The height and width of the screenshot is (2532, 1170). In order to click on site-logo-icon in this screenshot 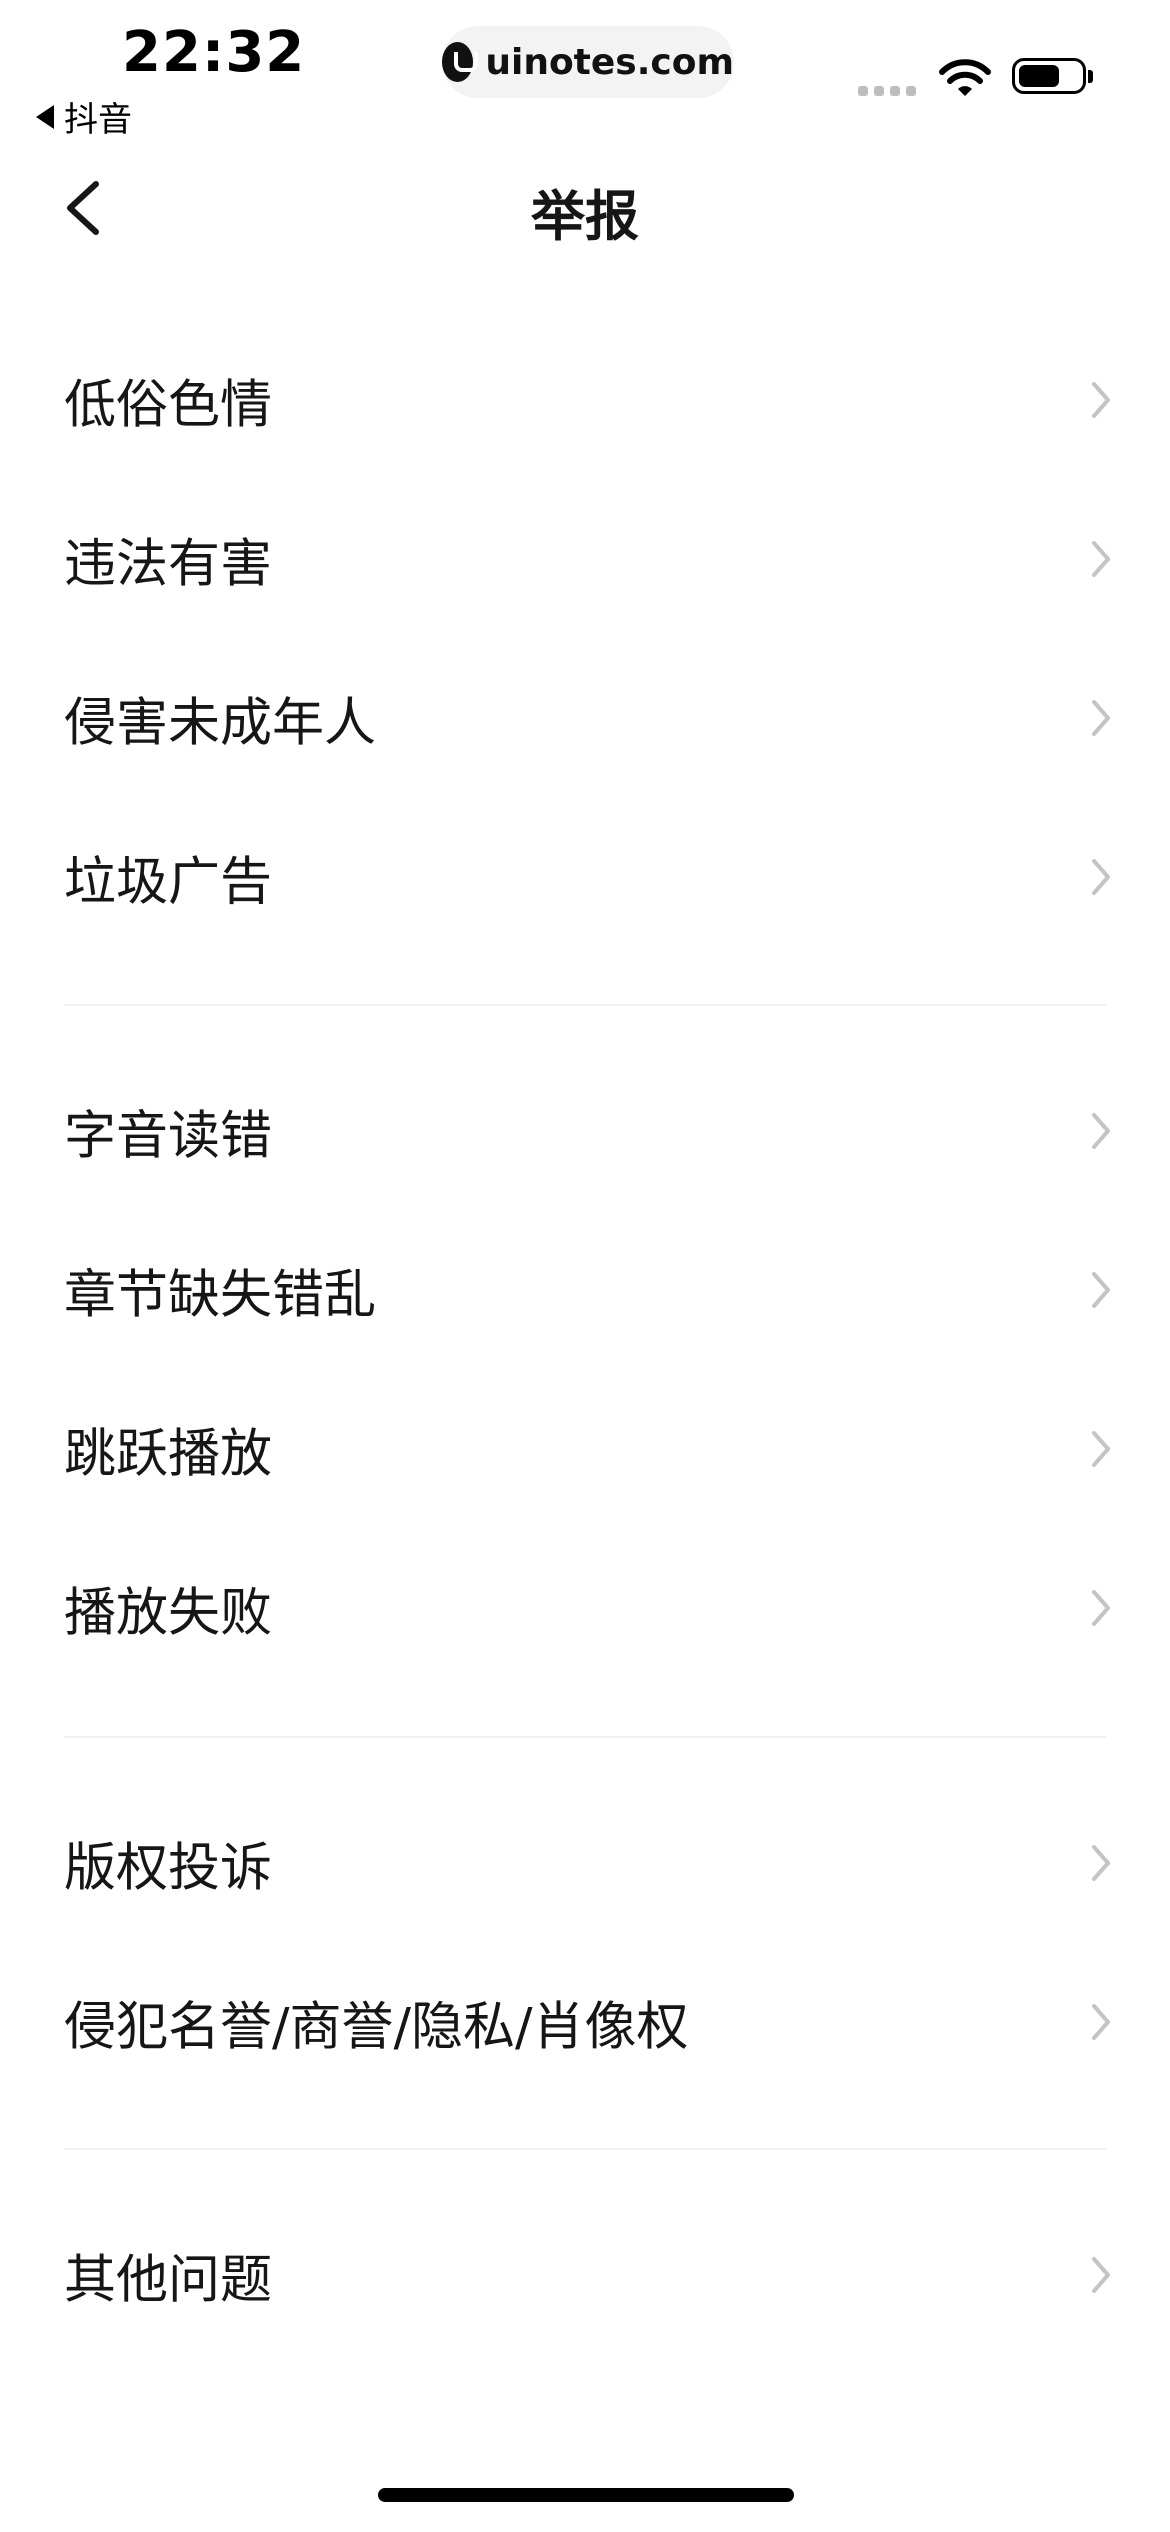, I will do `click(460, 62)`.